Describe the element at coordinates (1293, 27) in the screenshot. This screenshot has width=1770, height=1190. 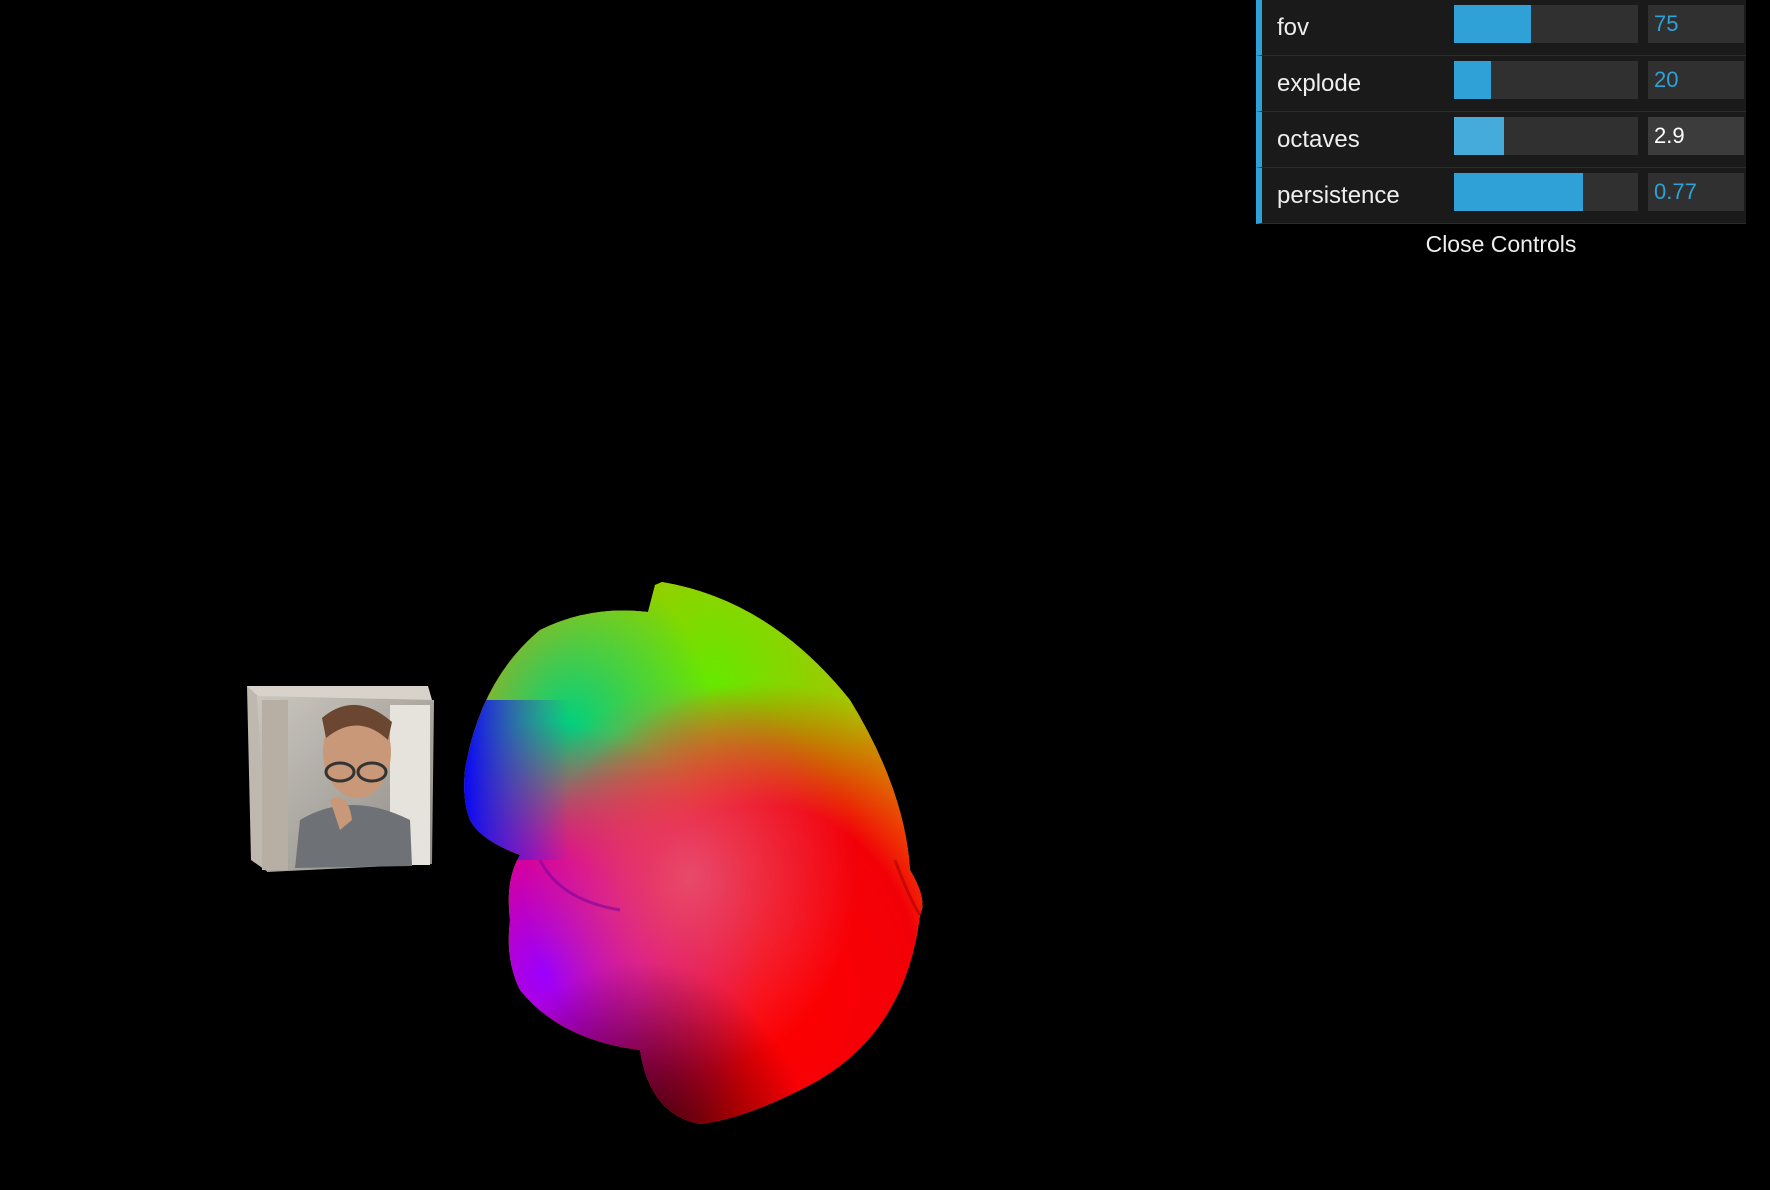
I see `control-label: fov` at that location.